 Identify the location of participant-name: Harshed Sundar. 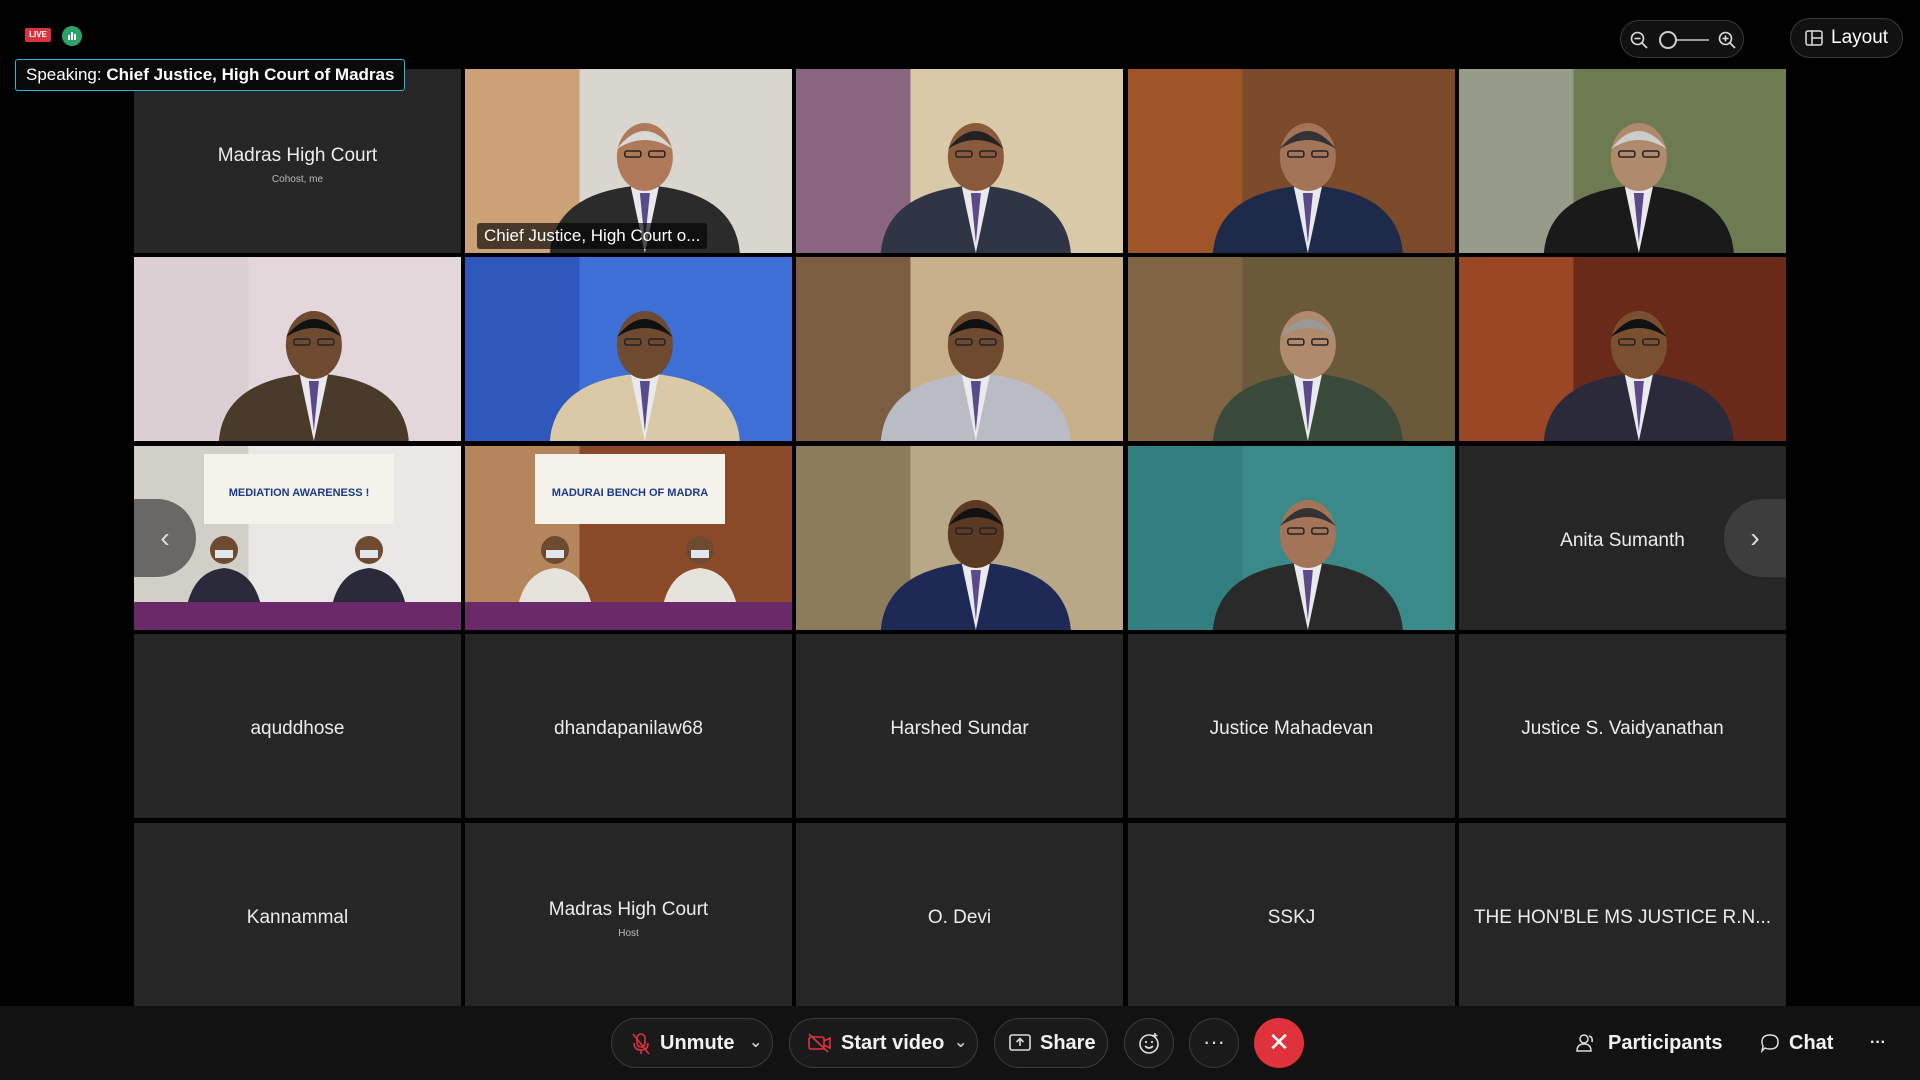
(959, 728).